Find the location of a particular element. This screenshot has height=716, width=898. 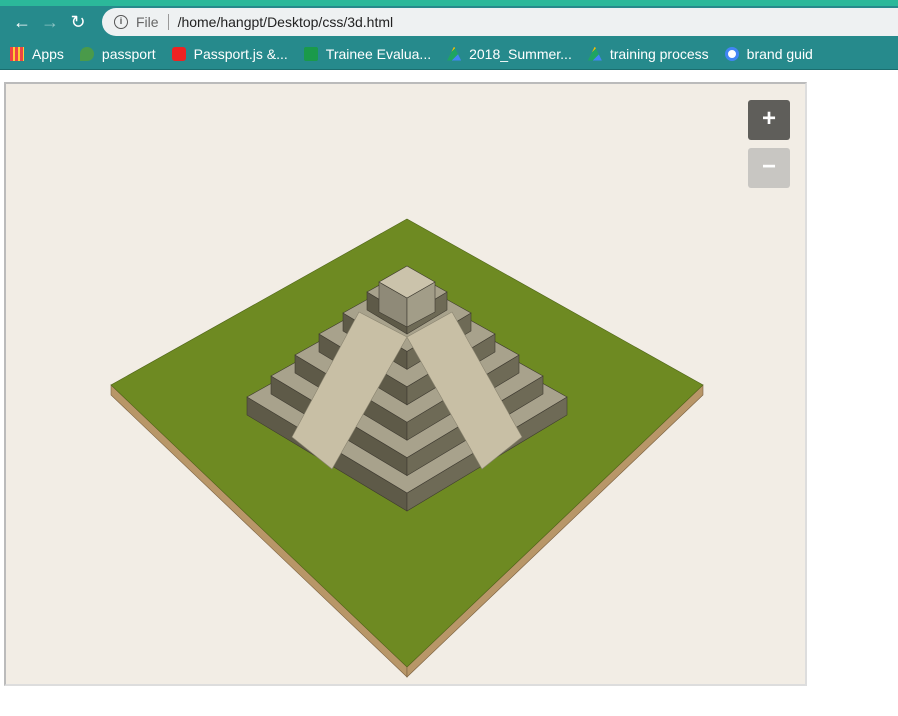

bookmark-item: training process is located at coordinates (648, 53).